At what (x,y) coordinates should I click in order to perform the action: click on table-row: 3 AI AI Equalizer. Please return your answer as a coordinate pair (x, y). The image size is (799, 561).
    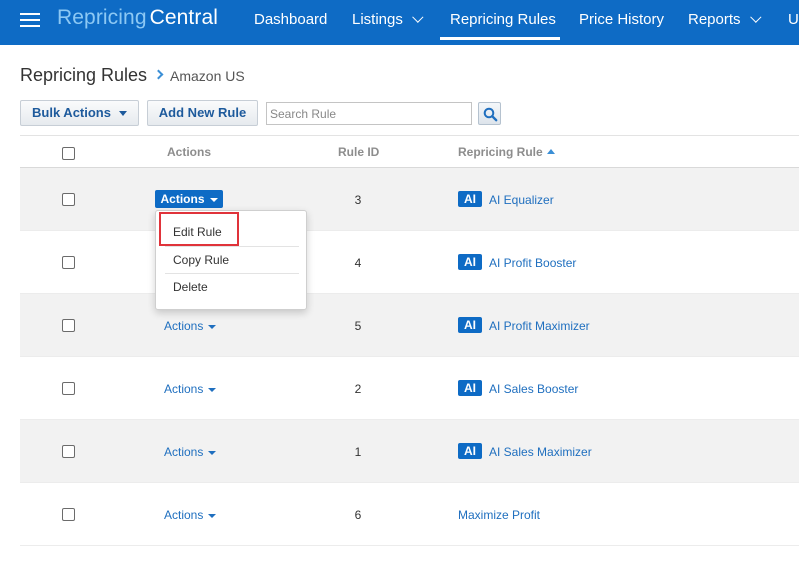
    Looking at the image, I should click on (409, 199).